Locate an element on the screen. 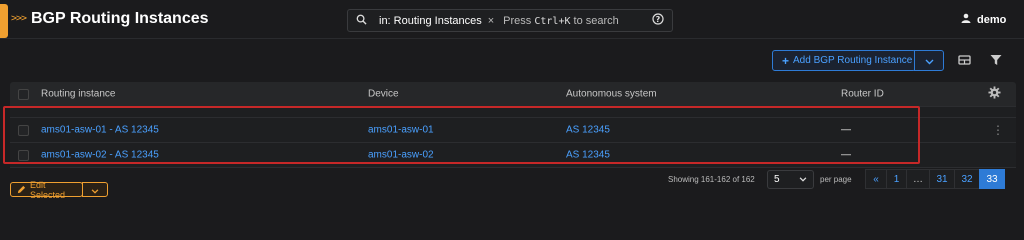 This screenshot has height=240, width=1024. pagination: « 1 … 31 32 33 is located at coordinates (935, 179).